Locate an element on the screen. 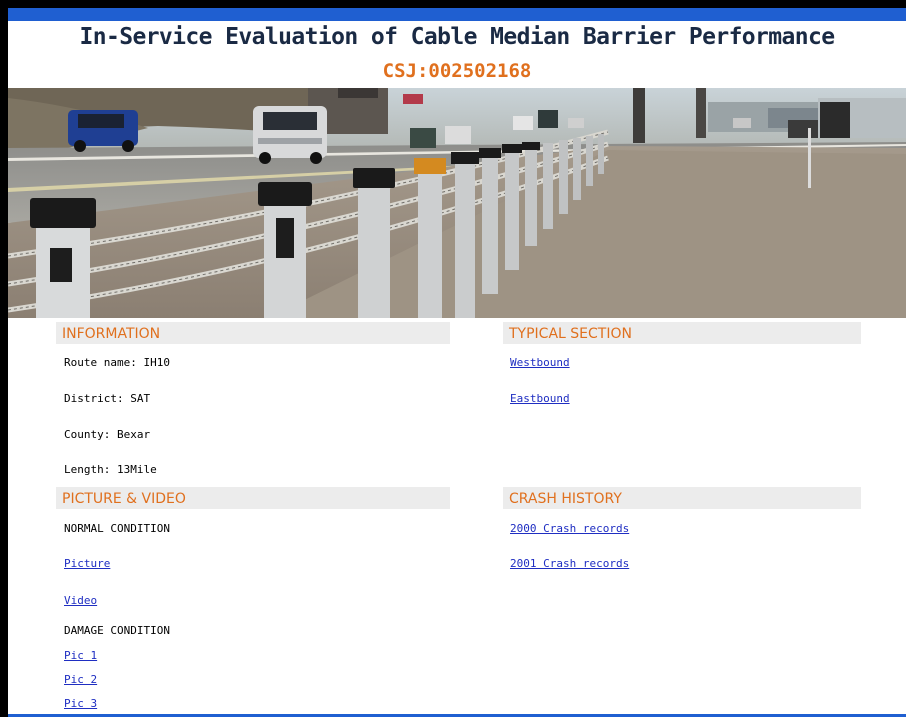 The height and width of the screenshot is (717, 906). county-text: County: Bexar is located at coordinates (107, 434).